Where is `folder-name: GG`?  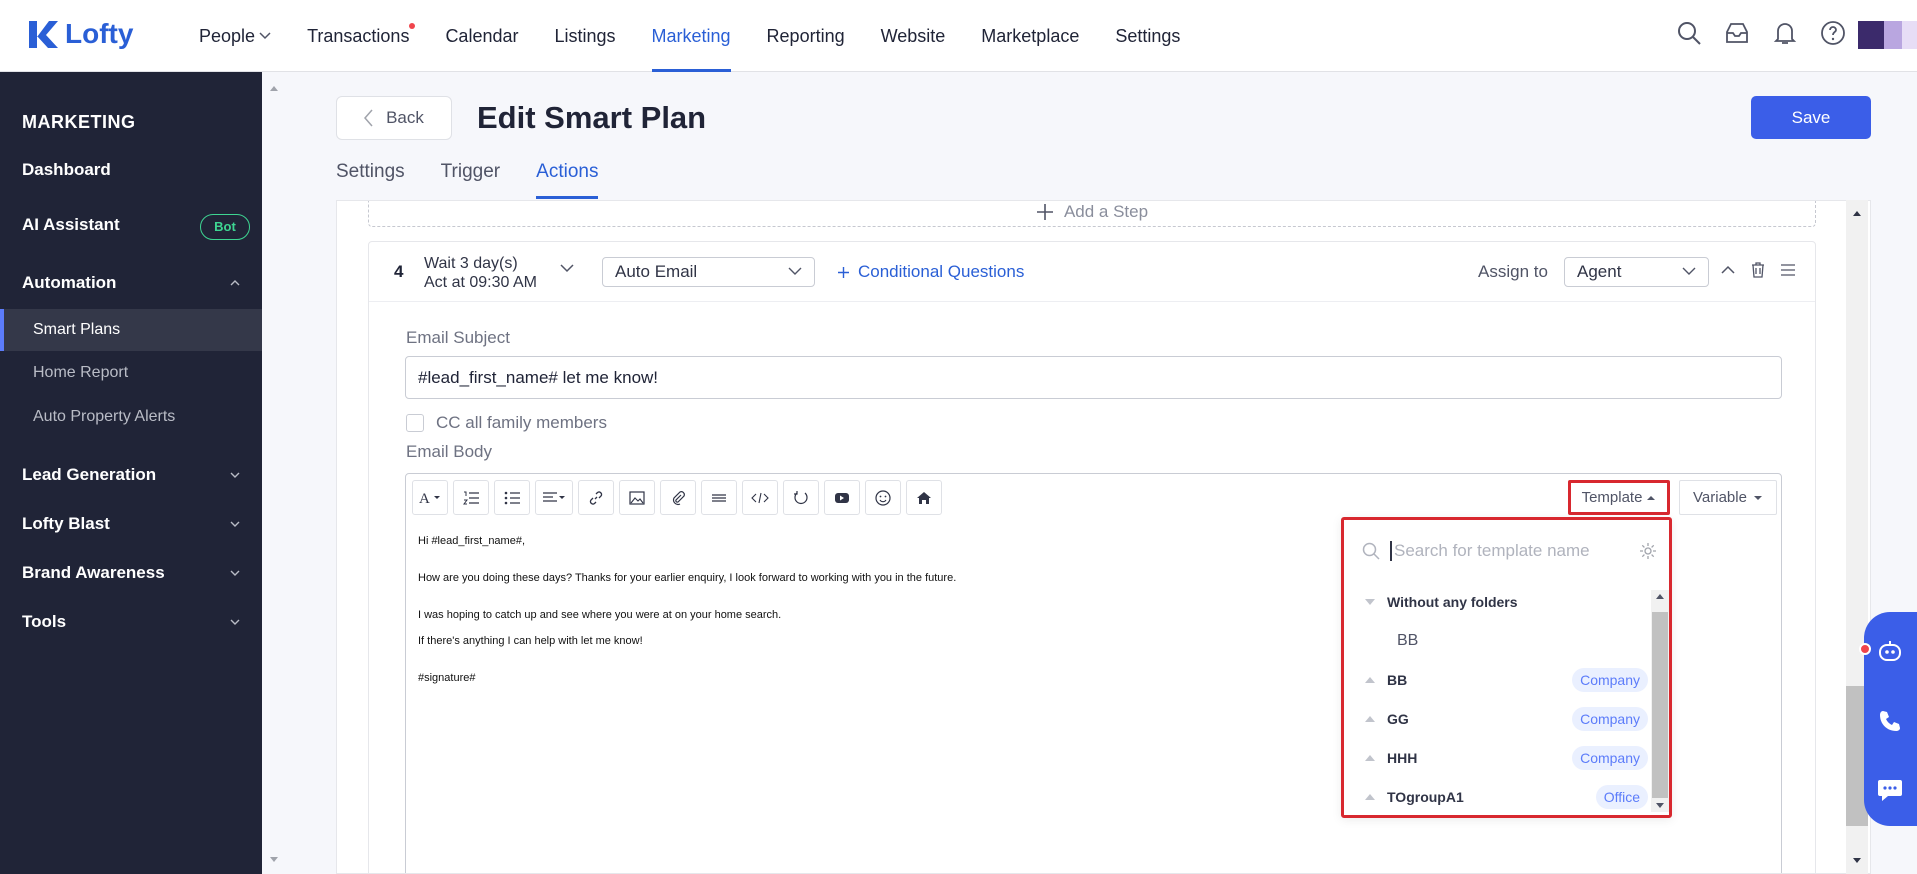 folder-name: GG is located at coordinates (1398, 718).